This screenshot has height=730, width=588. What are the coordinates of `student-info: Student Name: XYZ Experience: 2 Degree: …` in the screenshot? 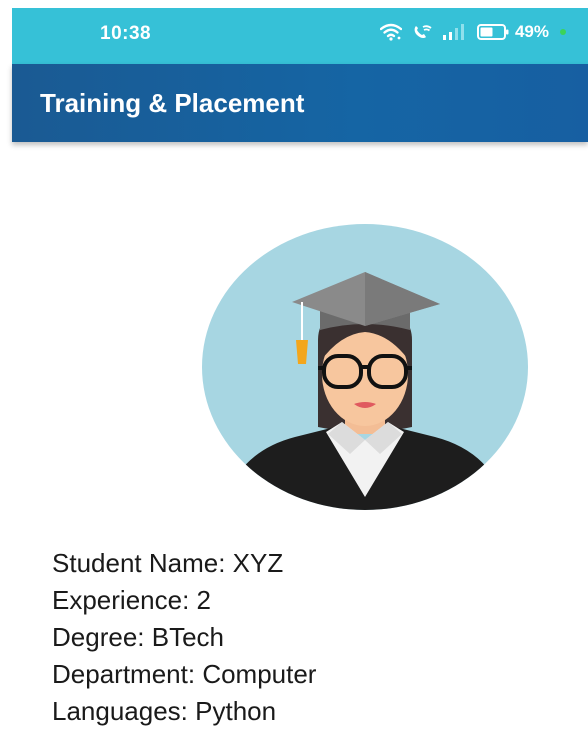 It's located at (184, 637).